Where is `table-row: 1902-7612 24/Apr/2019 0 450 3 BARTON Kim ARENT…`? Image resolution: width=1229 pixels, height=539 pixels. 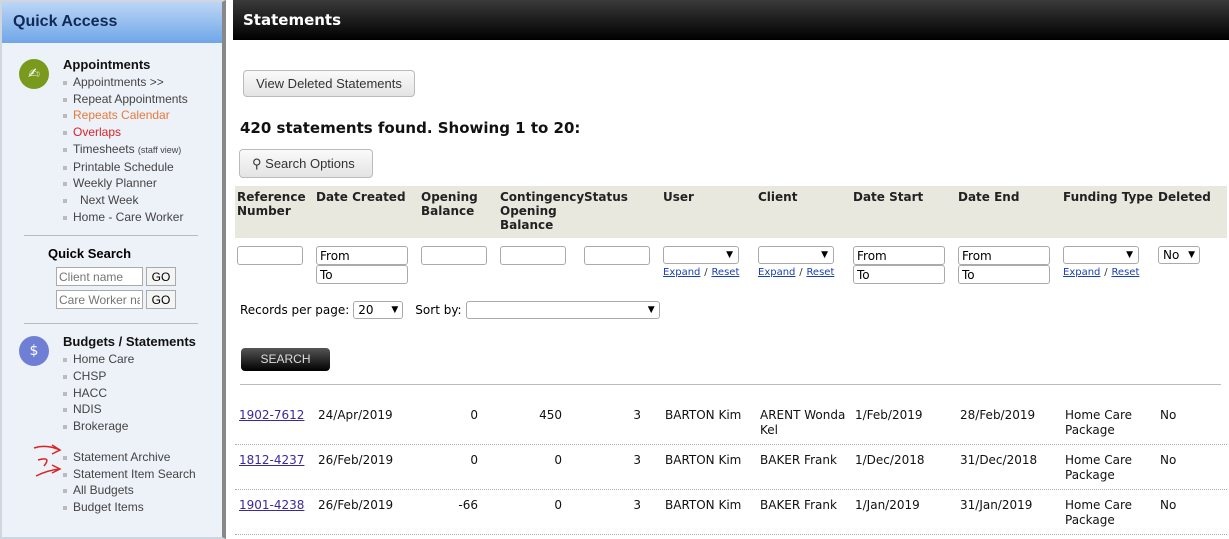
table-row: 1902-7612 24/Apr/2019 0 450 3 BARTON Kim ARENT… is located at coordinates (731, 422).